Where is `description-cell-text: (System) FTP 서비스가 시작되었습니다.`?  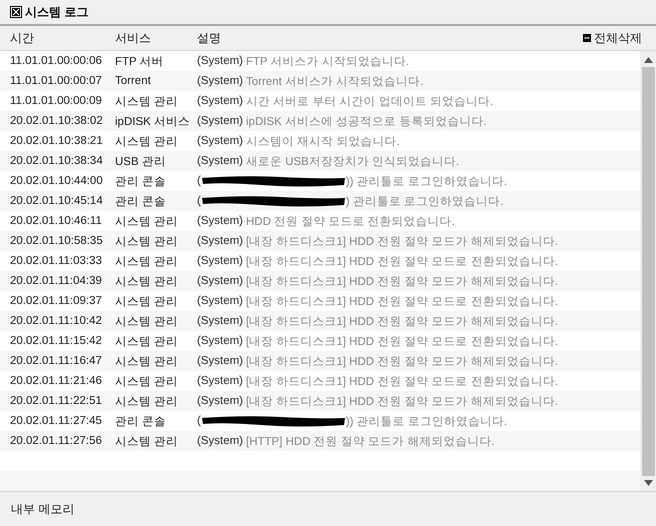
description-cell-text: (System) FTP 서비스가 시작되었습니다. is located at coordinates (303, 61).